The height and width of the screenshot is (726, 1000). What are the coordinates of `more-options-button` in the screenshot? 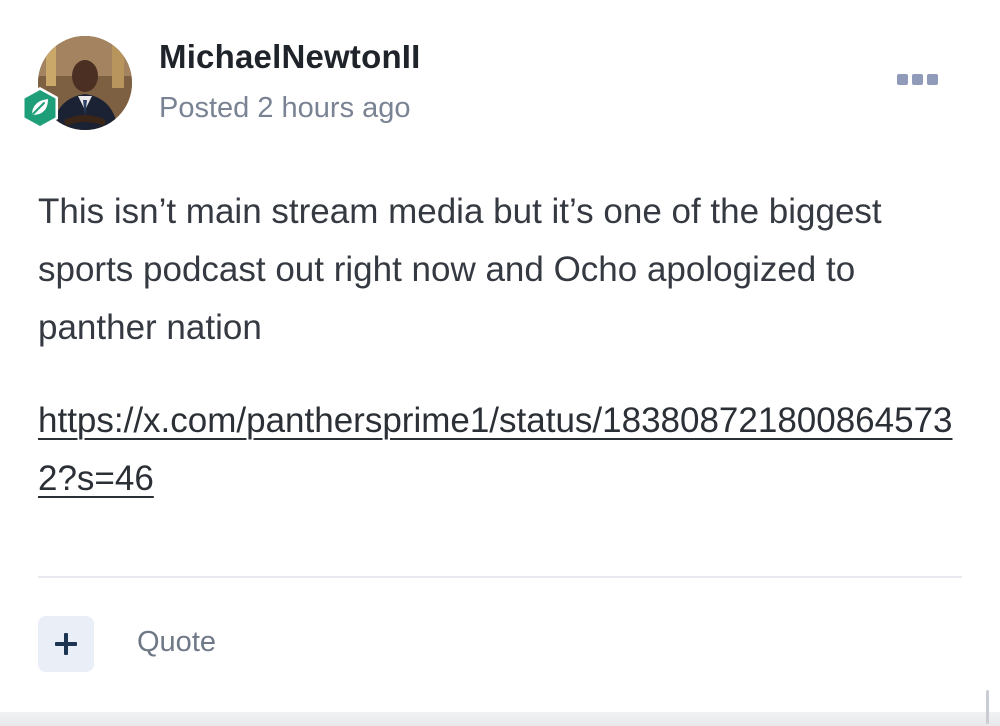 It's located at (918, 80).